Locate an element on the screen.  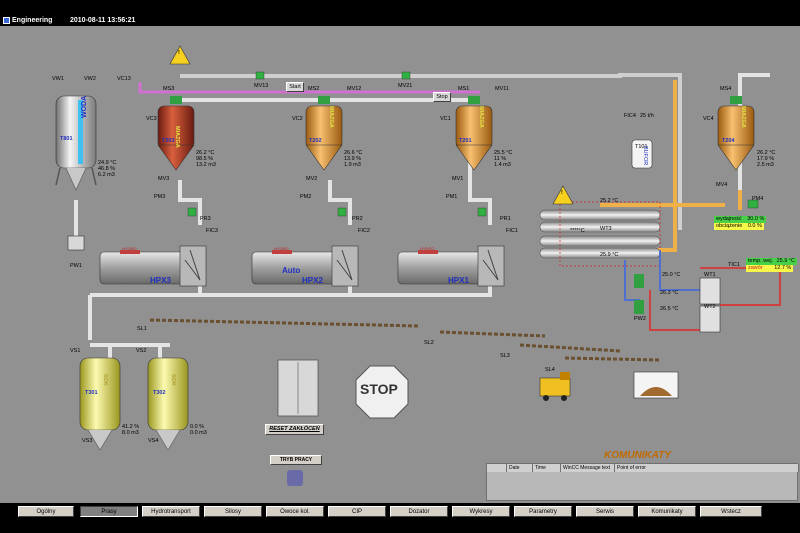
label-vc2: VC2 is located at coordinates (297, 119).